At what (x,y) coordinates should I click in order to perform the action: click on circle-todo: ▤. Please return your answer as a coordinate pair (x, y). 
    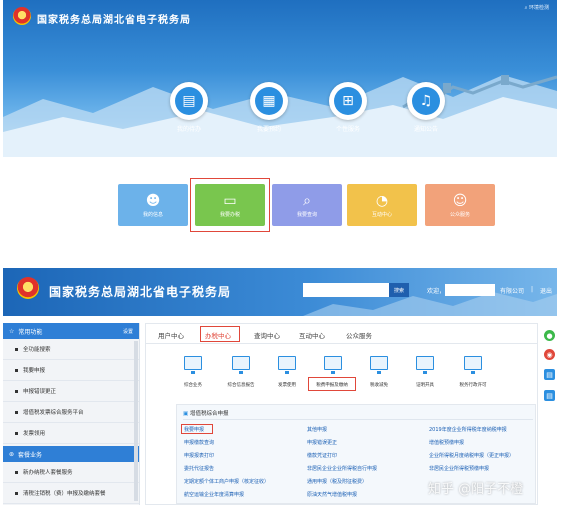
    Looking at the image, I should click on (189, 101).